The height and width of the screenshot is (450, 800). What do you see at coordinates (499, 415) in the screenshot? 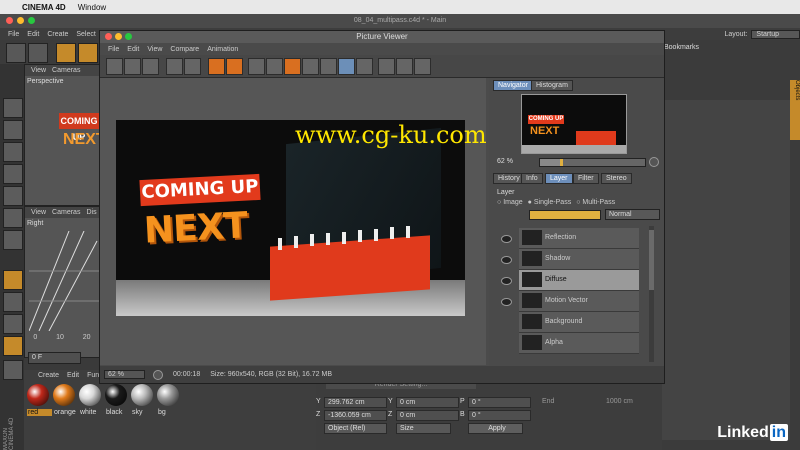
I see `rotation-b-field: 0 °` at bounding box center [499, 415].